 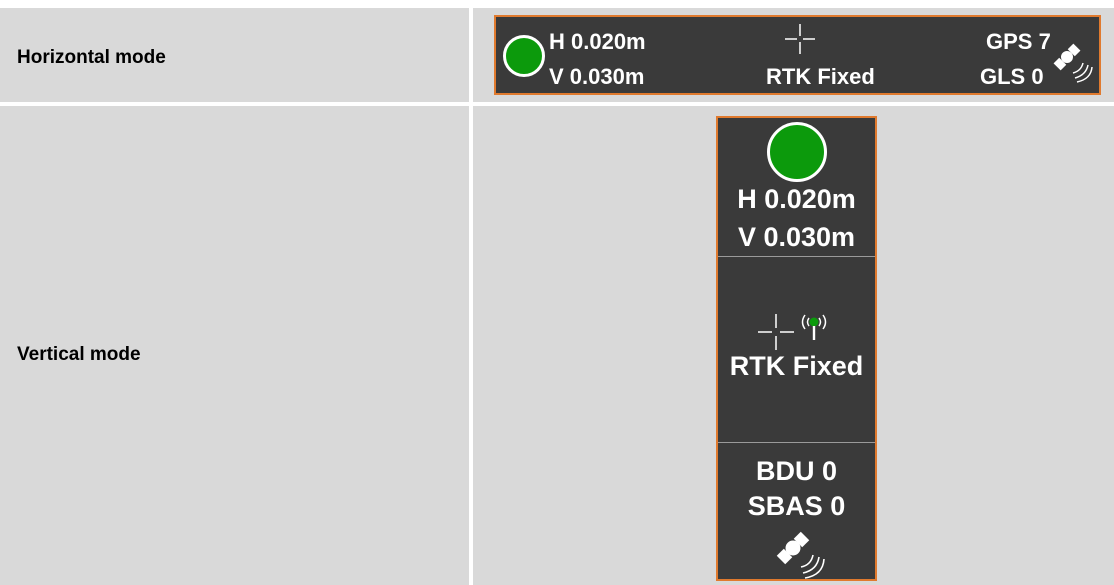 I want to click on glonass-count: GLS 0, so click(x=1012, y=76).